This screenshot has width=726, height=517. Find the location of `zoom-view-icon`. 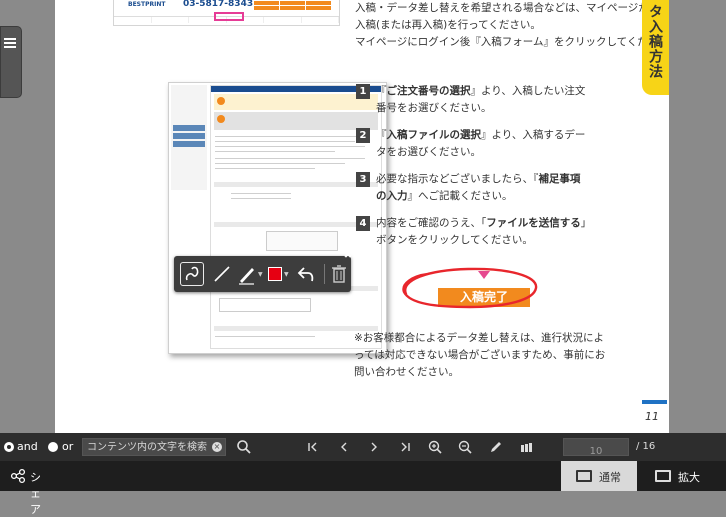

zoom-view-icon is located at coordinates (663, 476).